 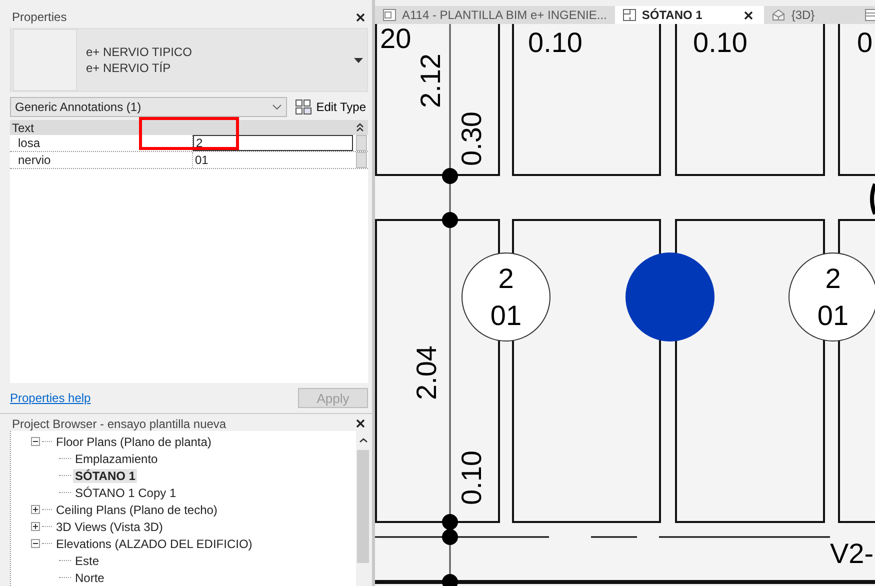 I want to click on tree-item: Emplazamiento, so click(x=116, y=459).